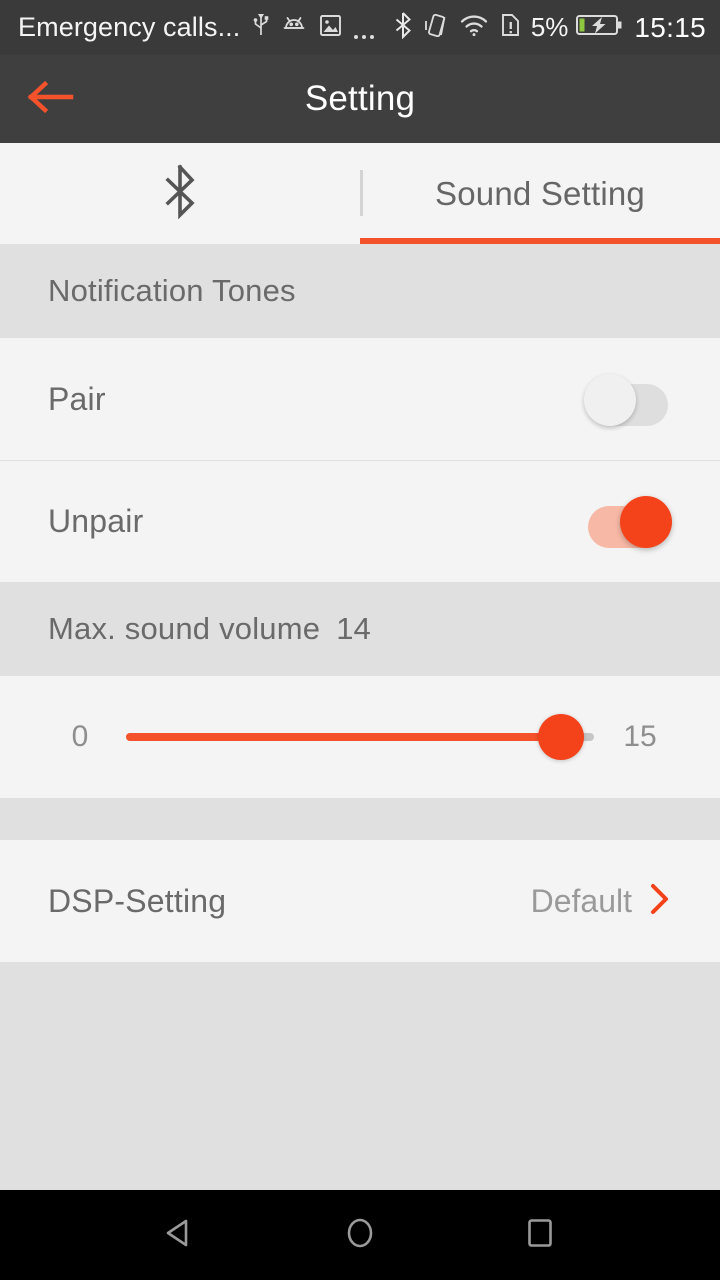 Image resolution: width=720 pixels, height=1280 pixels. What do you see at coordinates (360, 399) in the screenshot?
I see `row-pair: Pair` at bounding box center [360, 399].